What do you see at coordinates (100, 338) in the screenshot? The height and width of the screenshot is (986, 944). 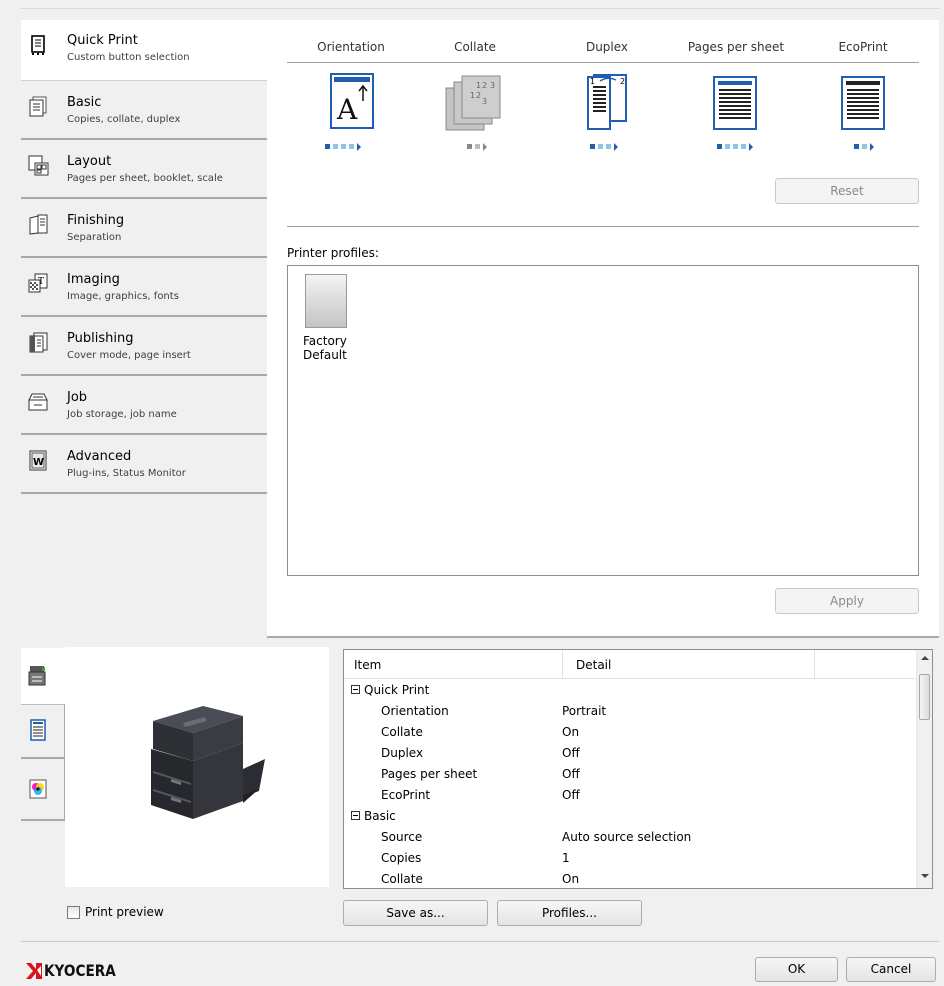 I see `tab-title: Publishing` at bounding box center [100, 338].